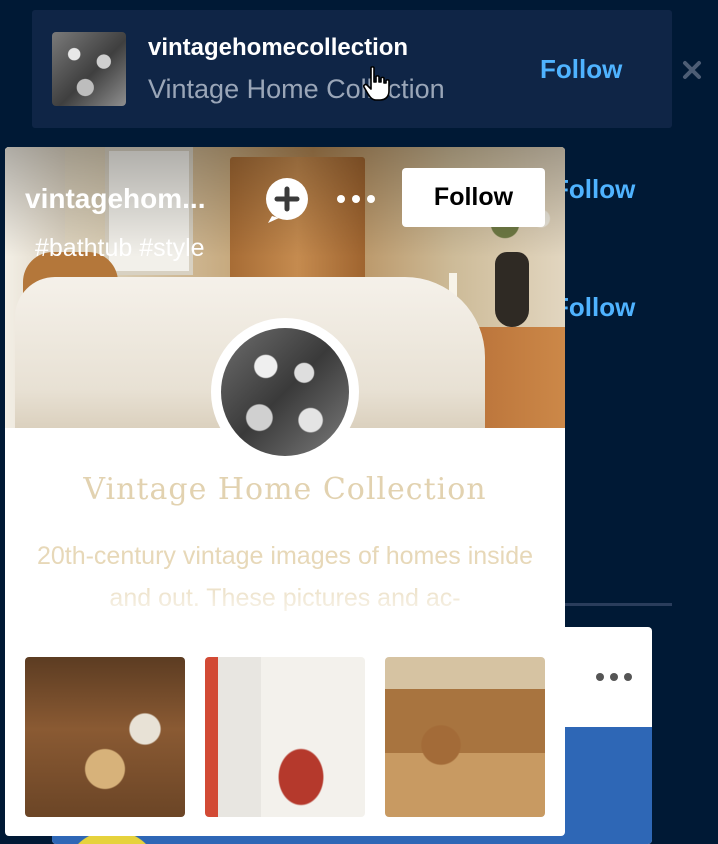 This screenshot has width=718, height=844. I want to click on blog-username: vintagehomecollection, so click(278, 48).